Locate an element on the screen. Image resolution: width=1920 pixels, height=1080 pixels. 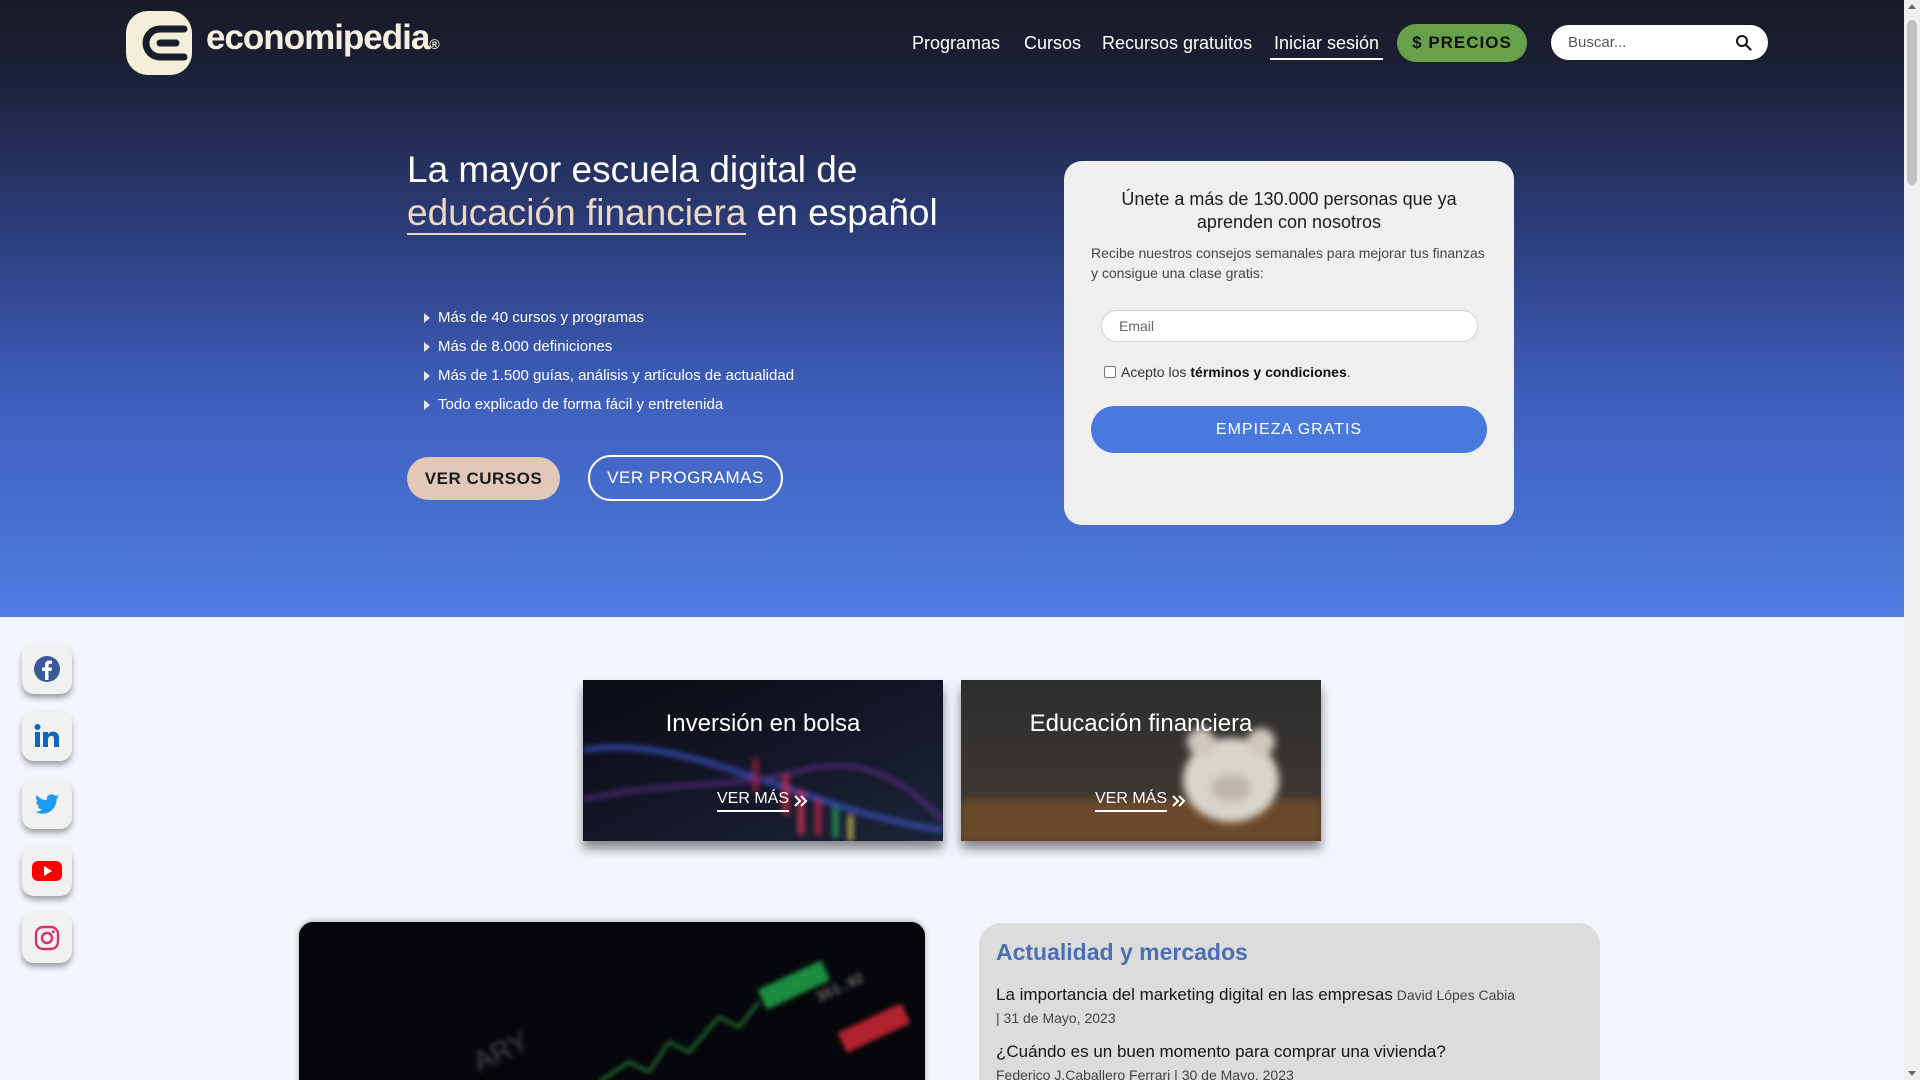
nav-recursos-gratuitos: Recursos gratuitos is located at coordinates (1177, 43).